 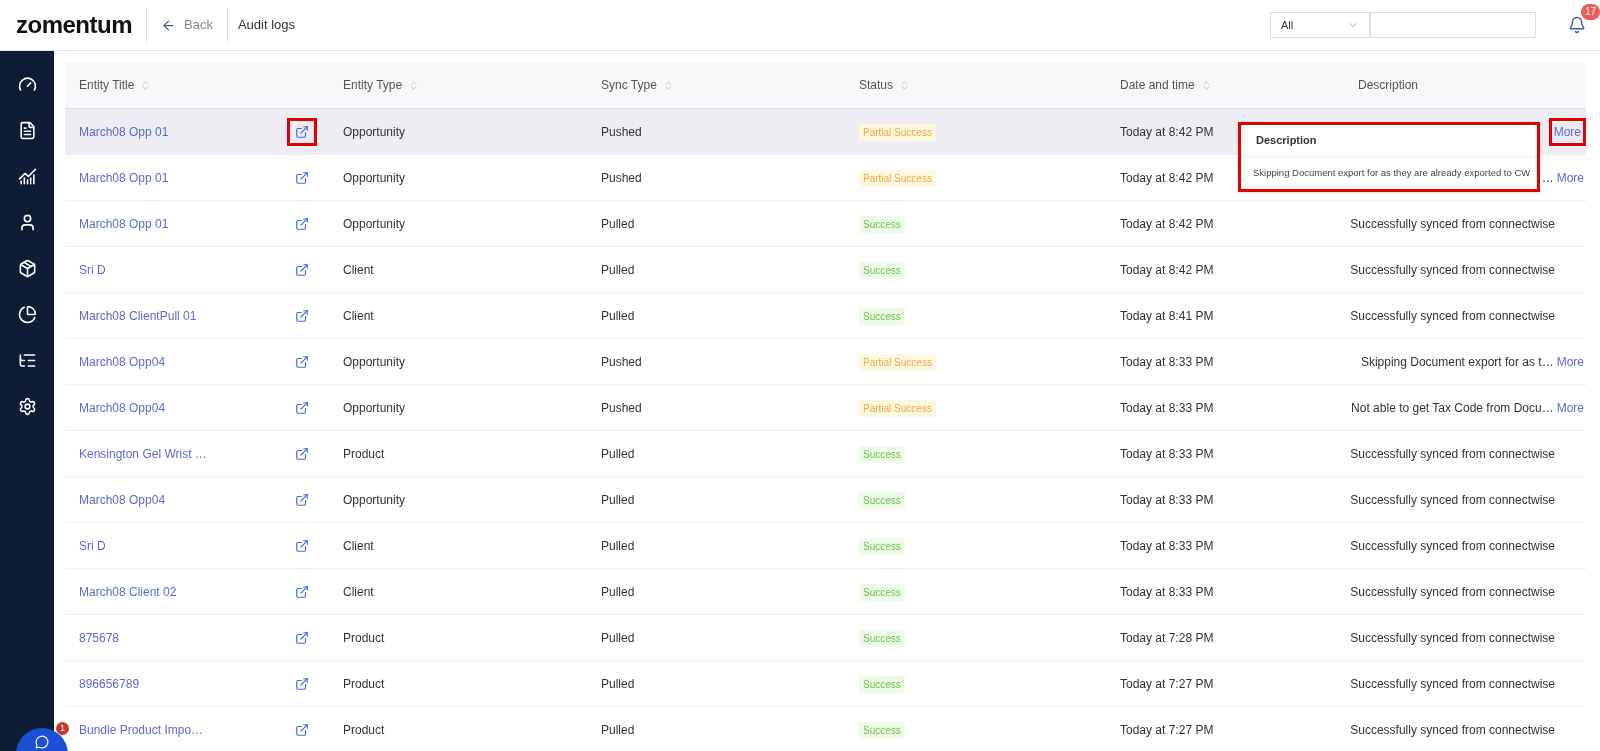 I want to click on column-header: Date and time, so click(x=1157, y=85).